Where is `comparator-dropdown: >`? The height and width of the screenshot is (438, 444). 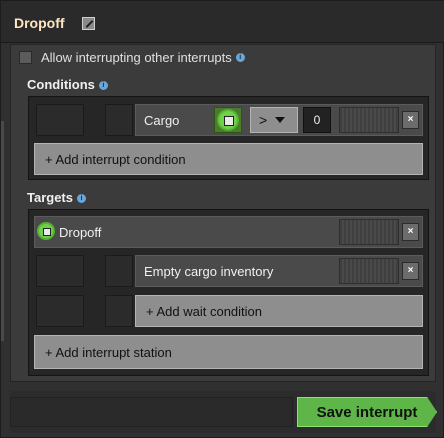
comparator-dropdown: > is located at coordinates (274, 120).